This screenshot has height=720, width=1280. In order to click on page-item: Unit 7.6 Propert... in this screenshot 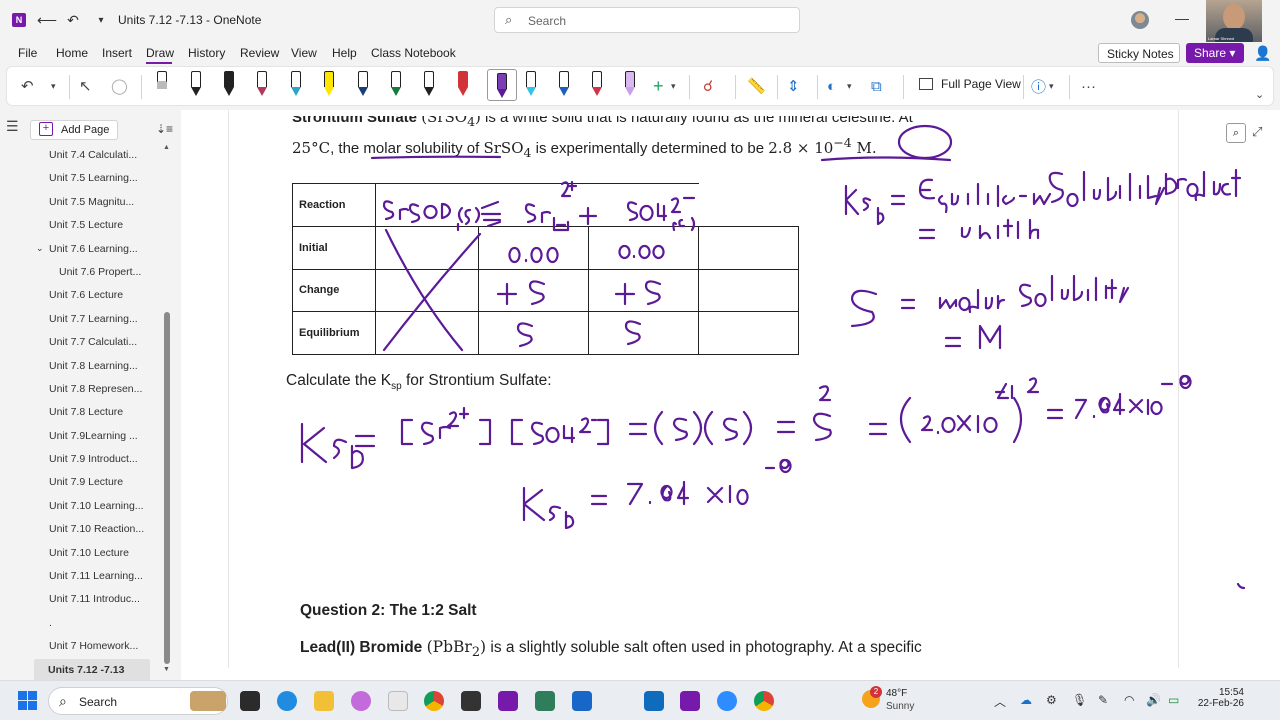, I will do `click(80, 272)`.